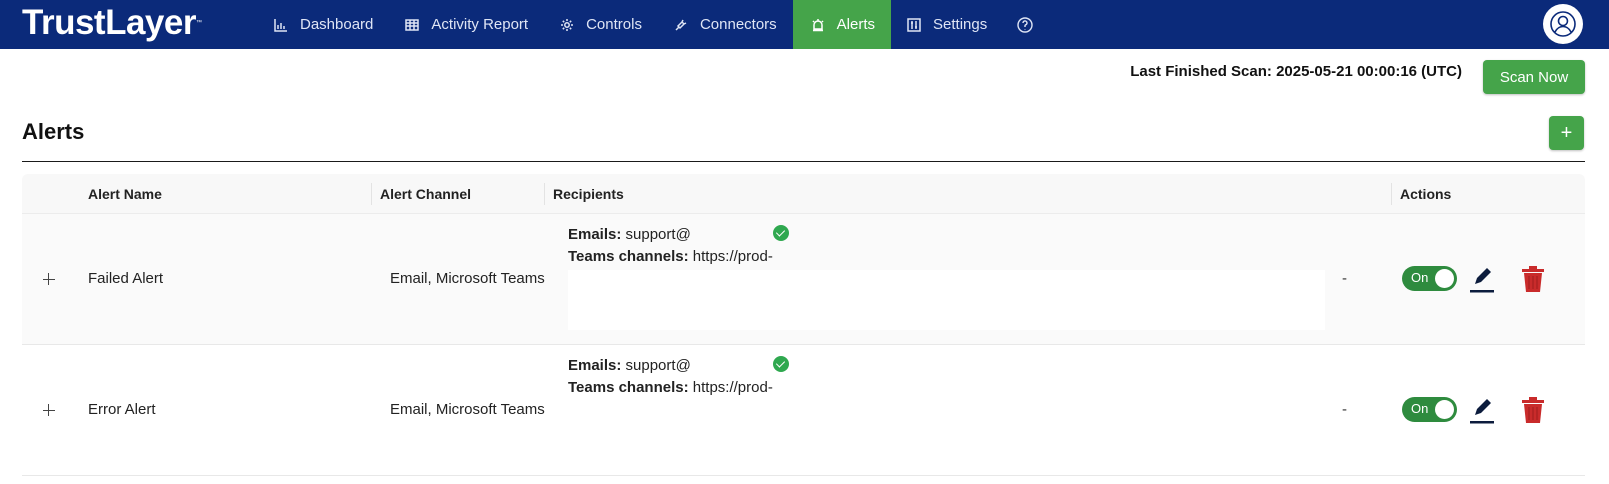 The height and width of the screenshot is (484, 1609). I want to click on brand-logo: TrustLayer™, so click(112, 23).